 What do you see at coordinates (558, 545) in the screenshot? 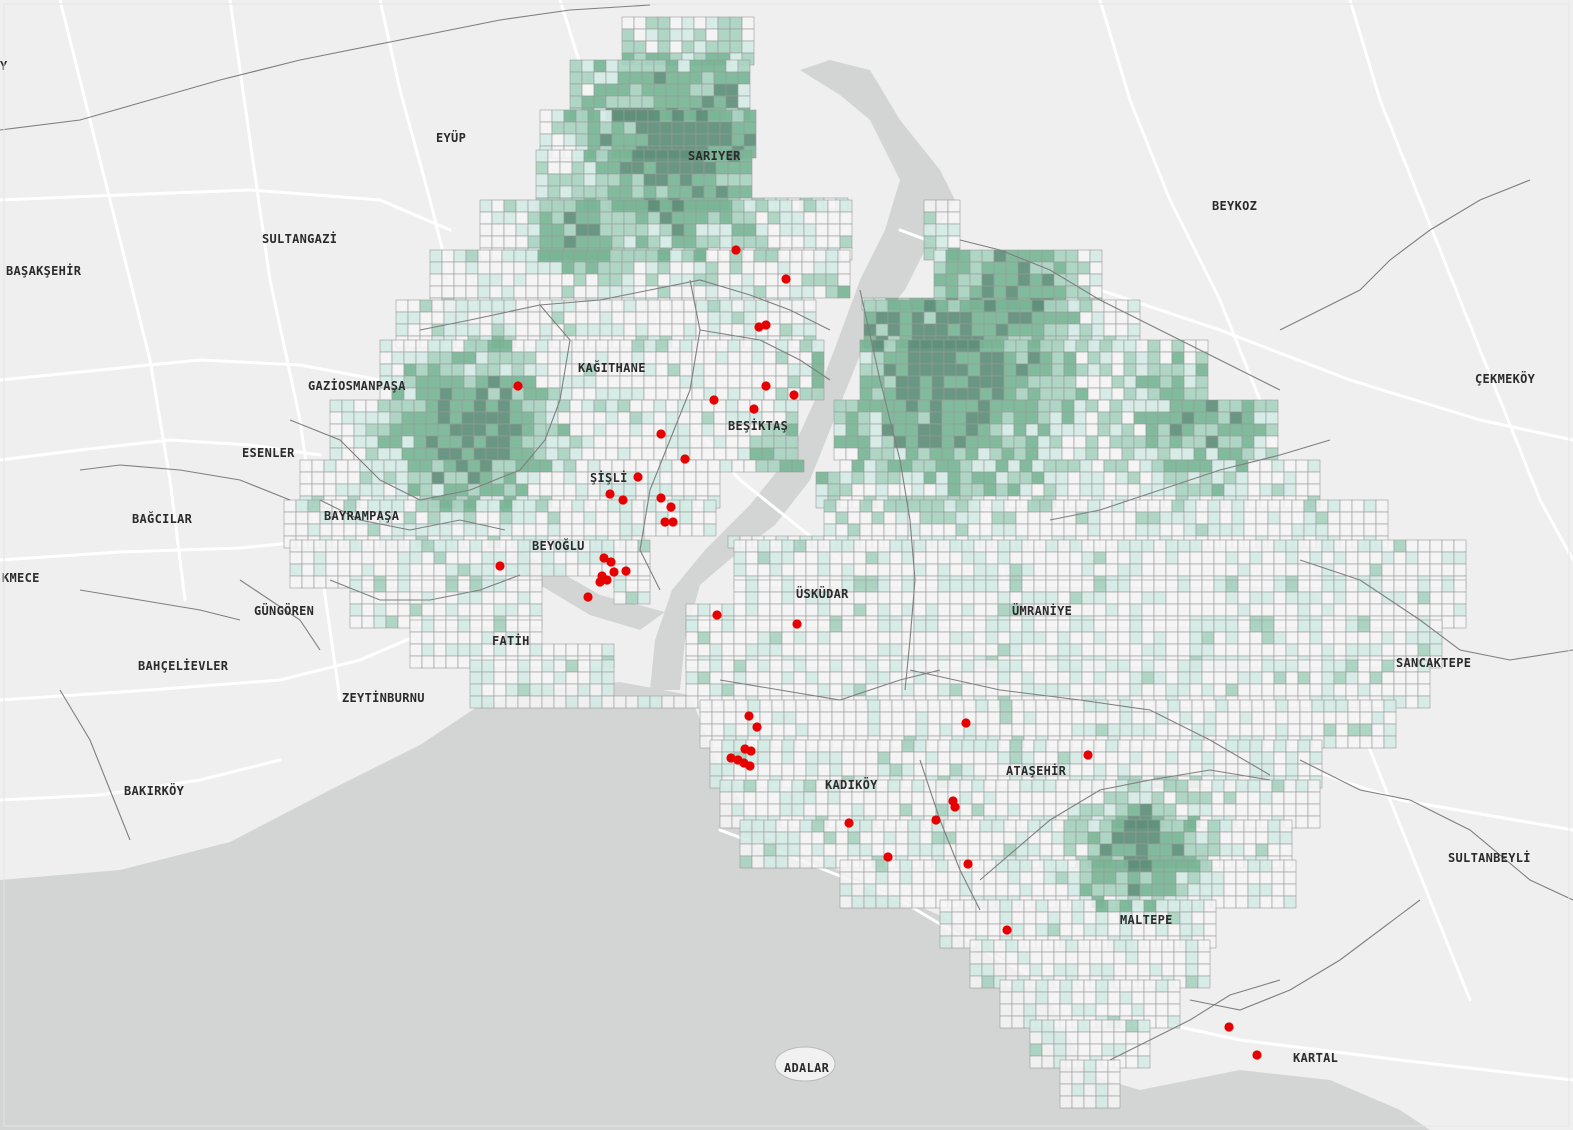
I see `label-beyoglu: BEYOĞLU` at bounding box center [558, 545].